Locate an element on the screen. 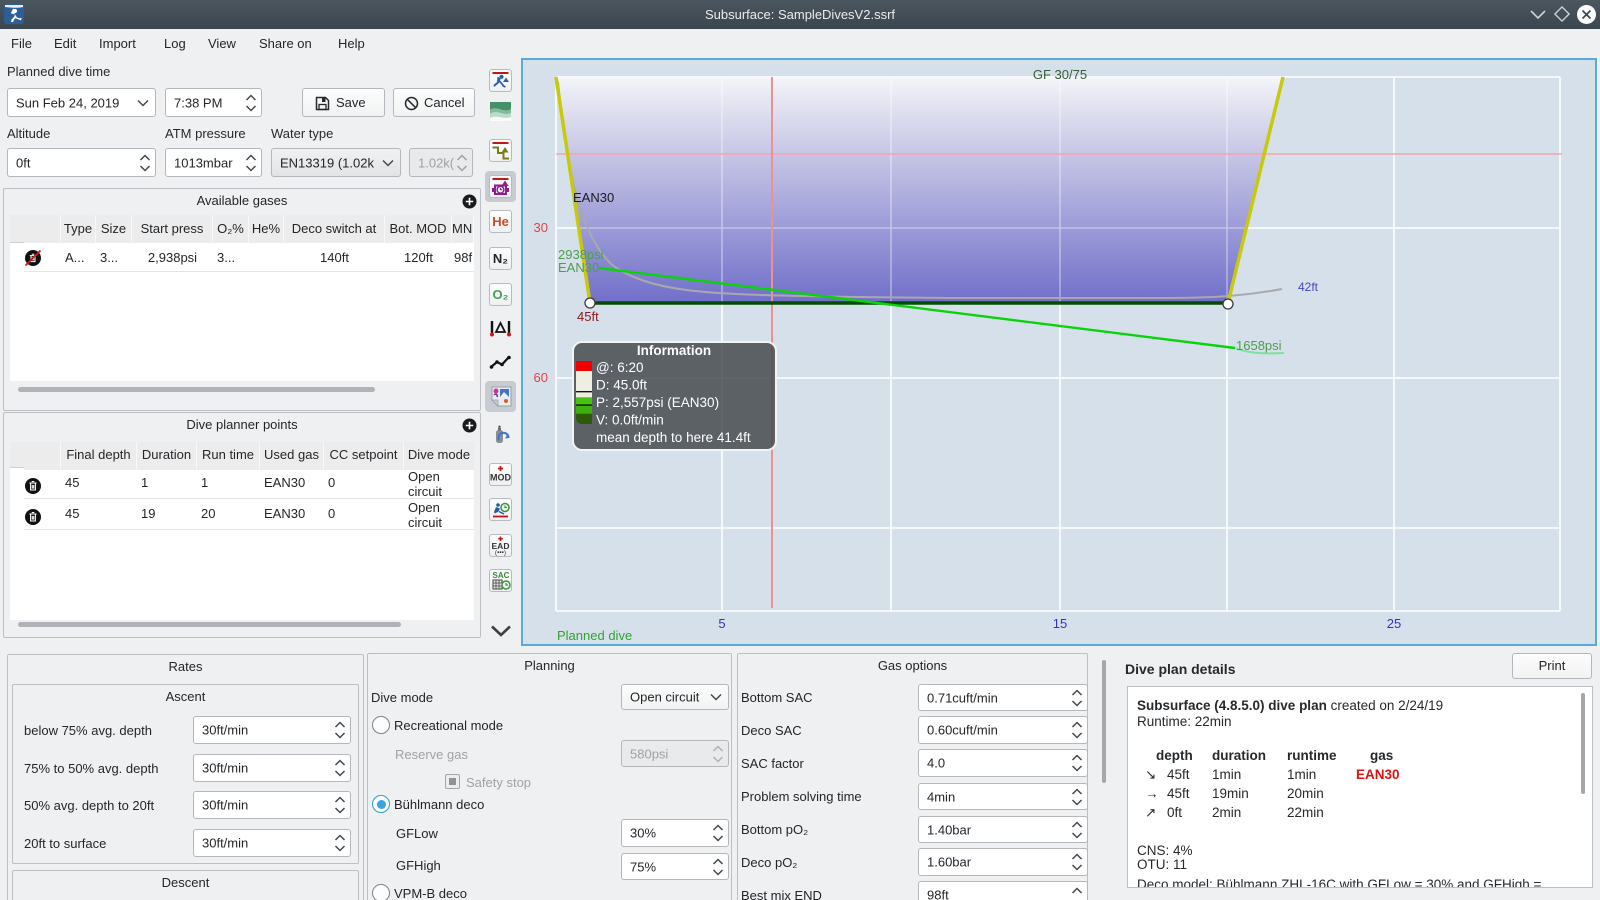 The height and width of the screenshot is (900, 1600). svg-text: 5 is located at coordinates (721, 623).